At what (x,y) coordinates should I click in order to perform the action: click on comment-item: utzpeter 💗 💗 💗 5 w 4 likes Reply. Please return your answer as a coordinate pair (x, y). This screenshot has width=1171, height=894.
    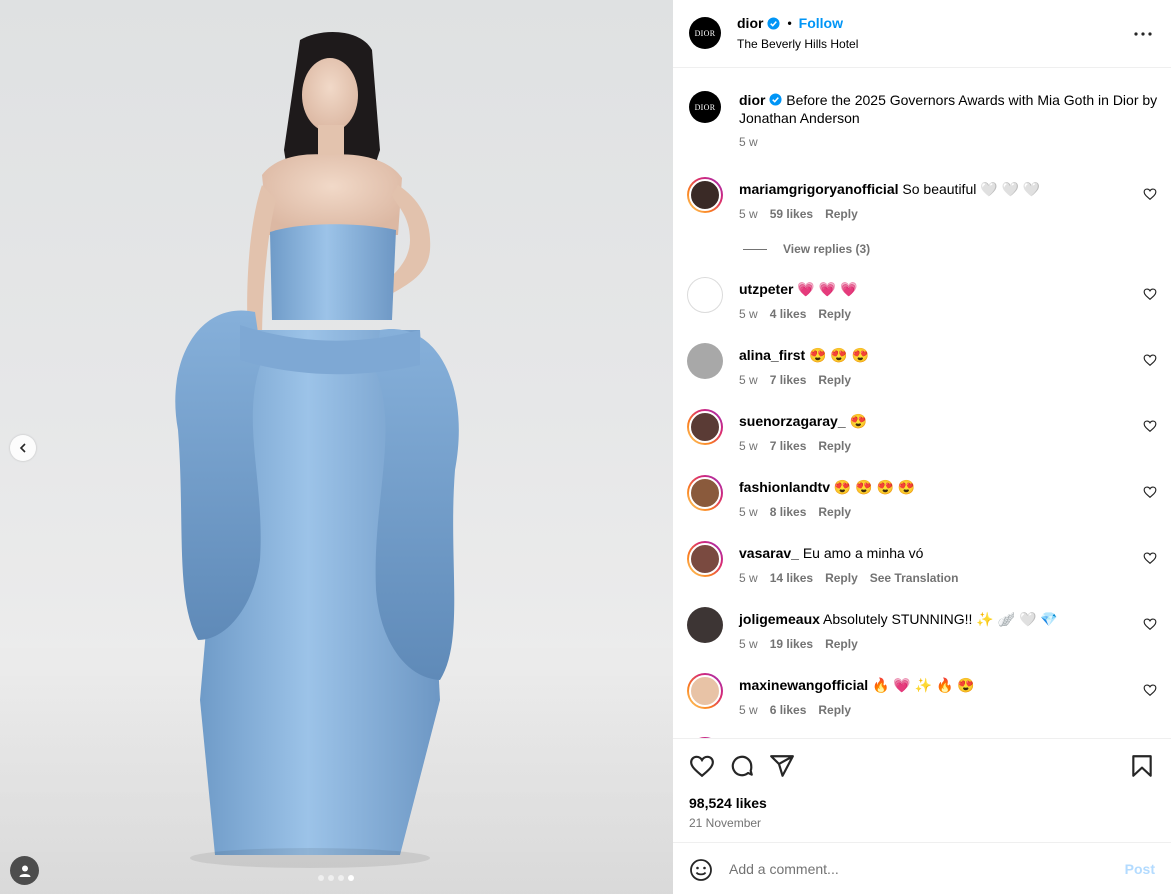
    Looking at the image, I should click on (922, 299).